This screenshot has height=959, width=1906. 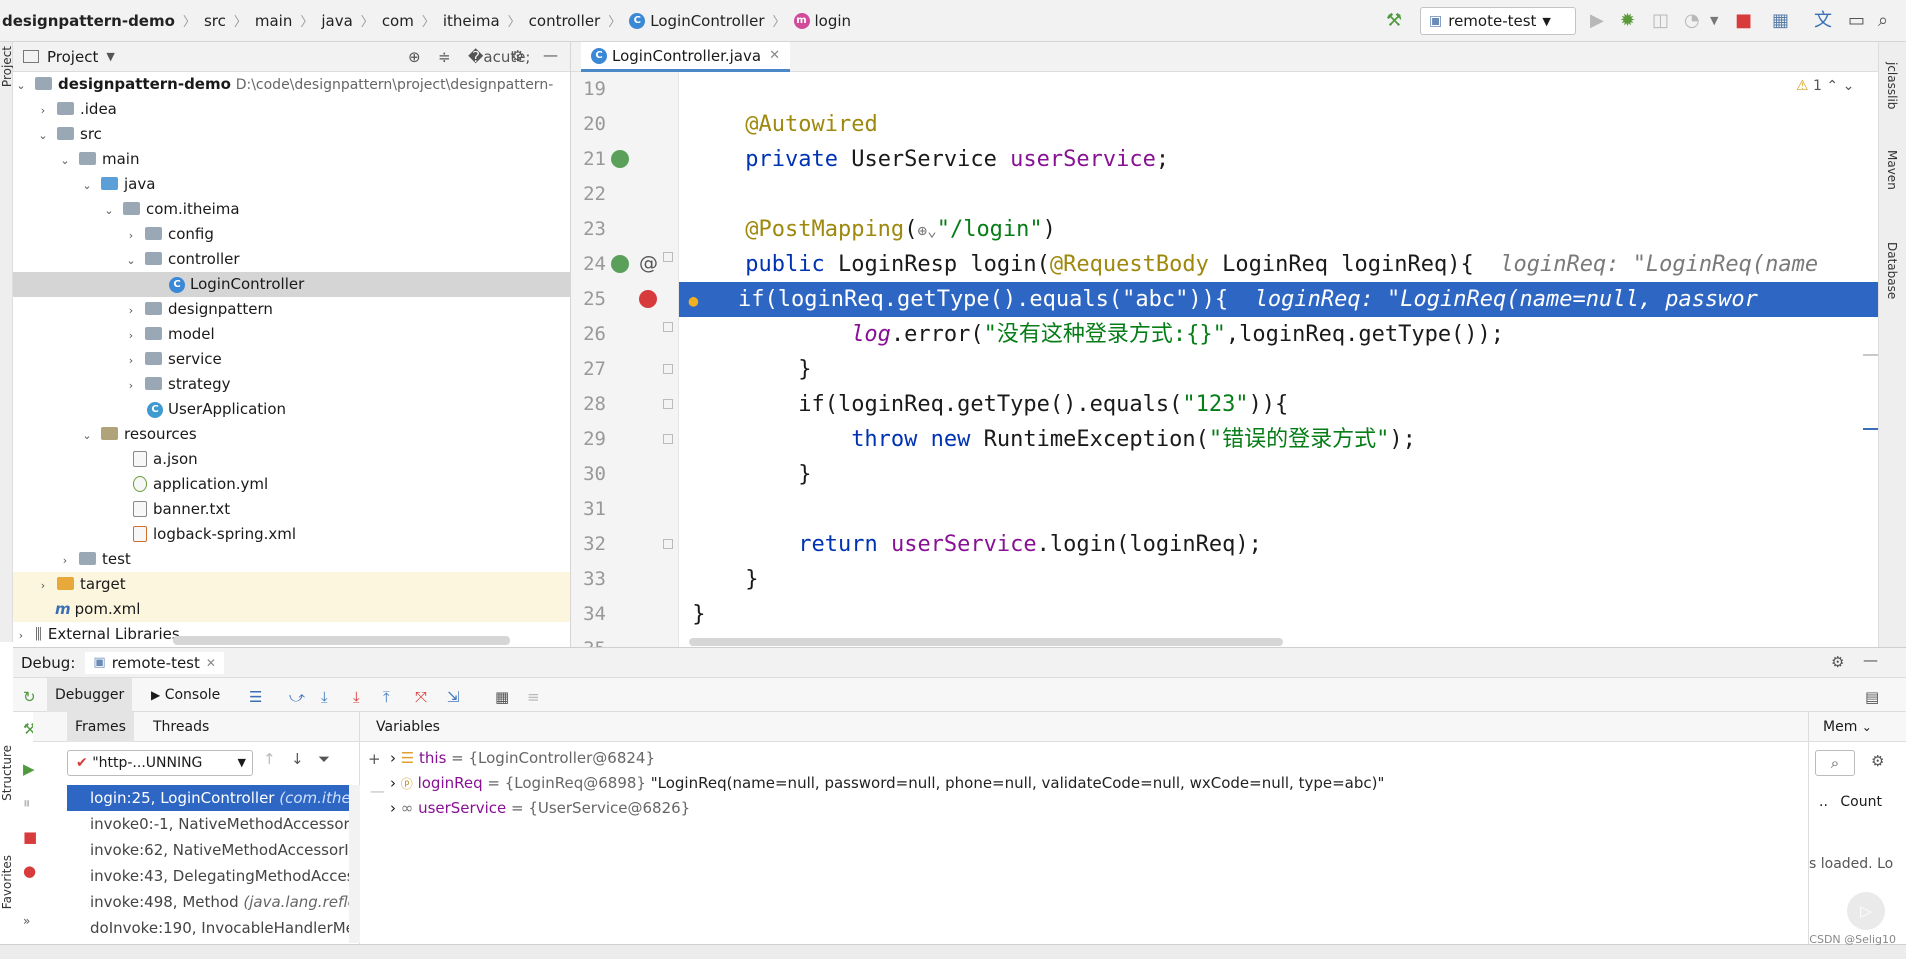 I want to click on tree-item-model: › model, so click(x=291, y=334).